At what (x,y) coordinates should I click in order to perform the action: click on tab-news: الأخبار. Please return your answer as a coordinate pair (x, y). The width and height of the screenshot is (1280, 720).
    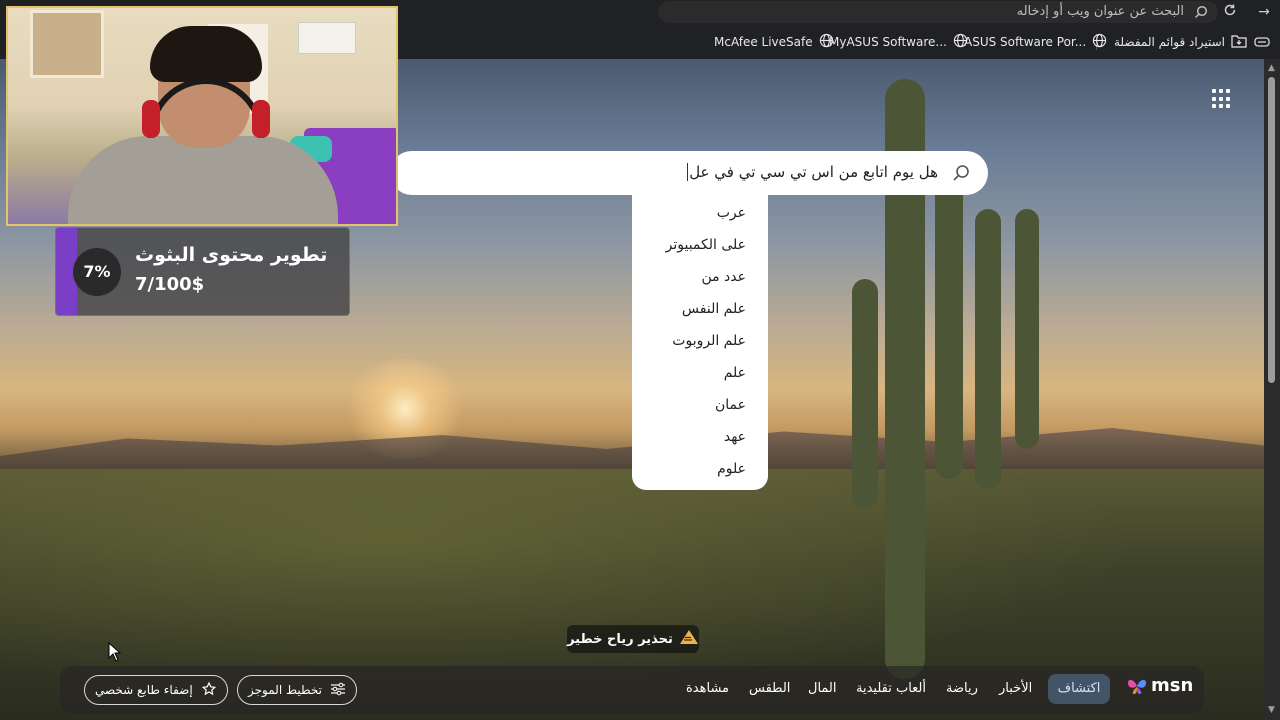
    Looking at the image, I should click on (1015, 688).